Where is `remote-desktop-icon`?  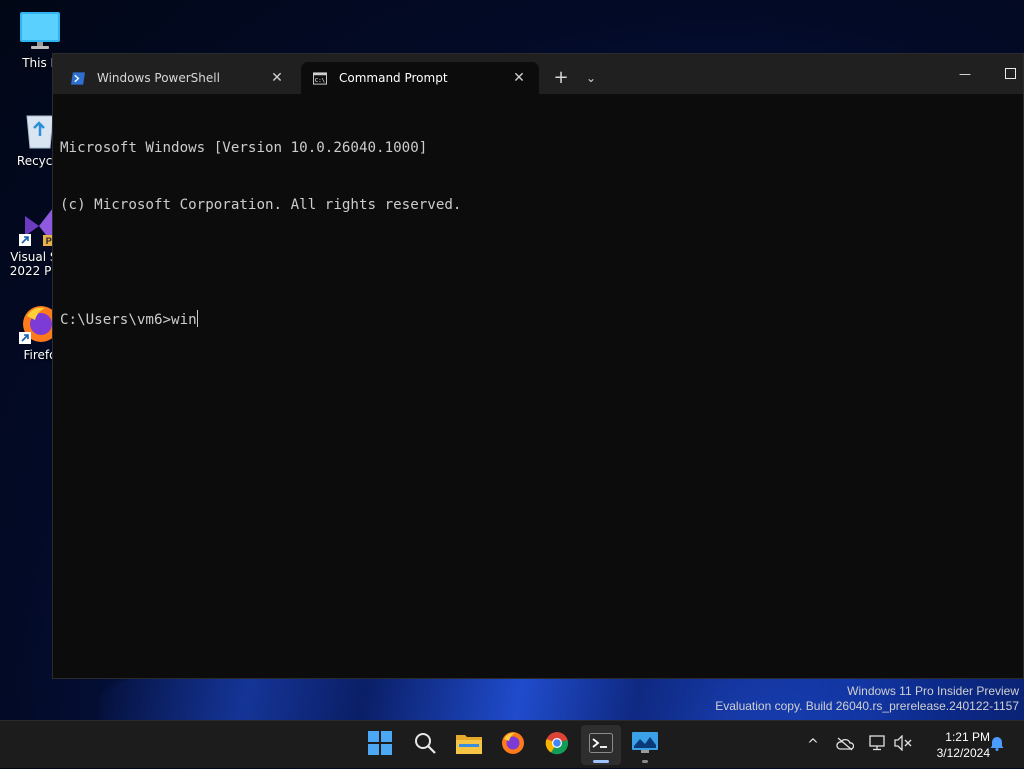
remote-desktop-icon is located at coordinates (645, 745).